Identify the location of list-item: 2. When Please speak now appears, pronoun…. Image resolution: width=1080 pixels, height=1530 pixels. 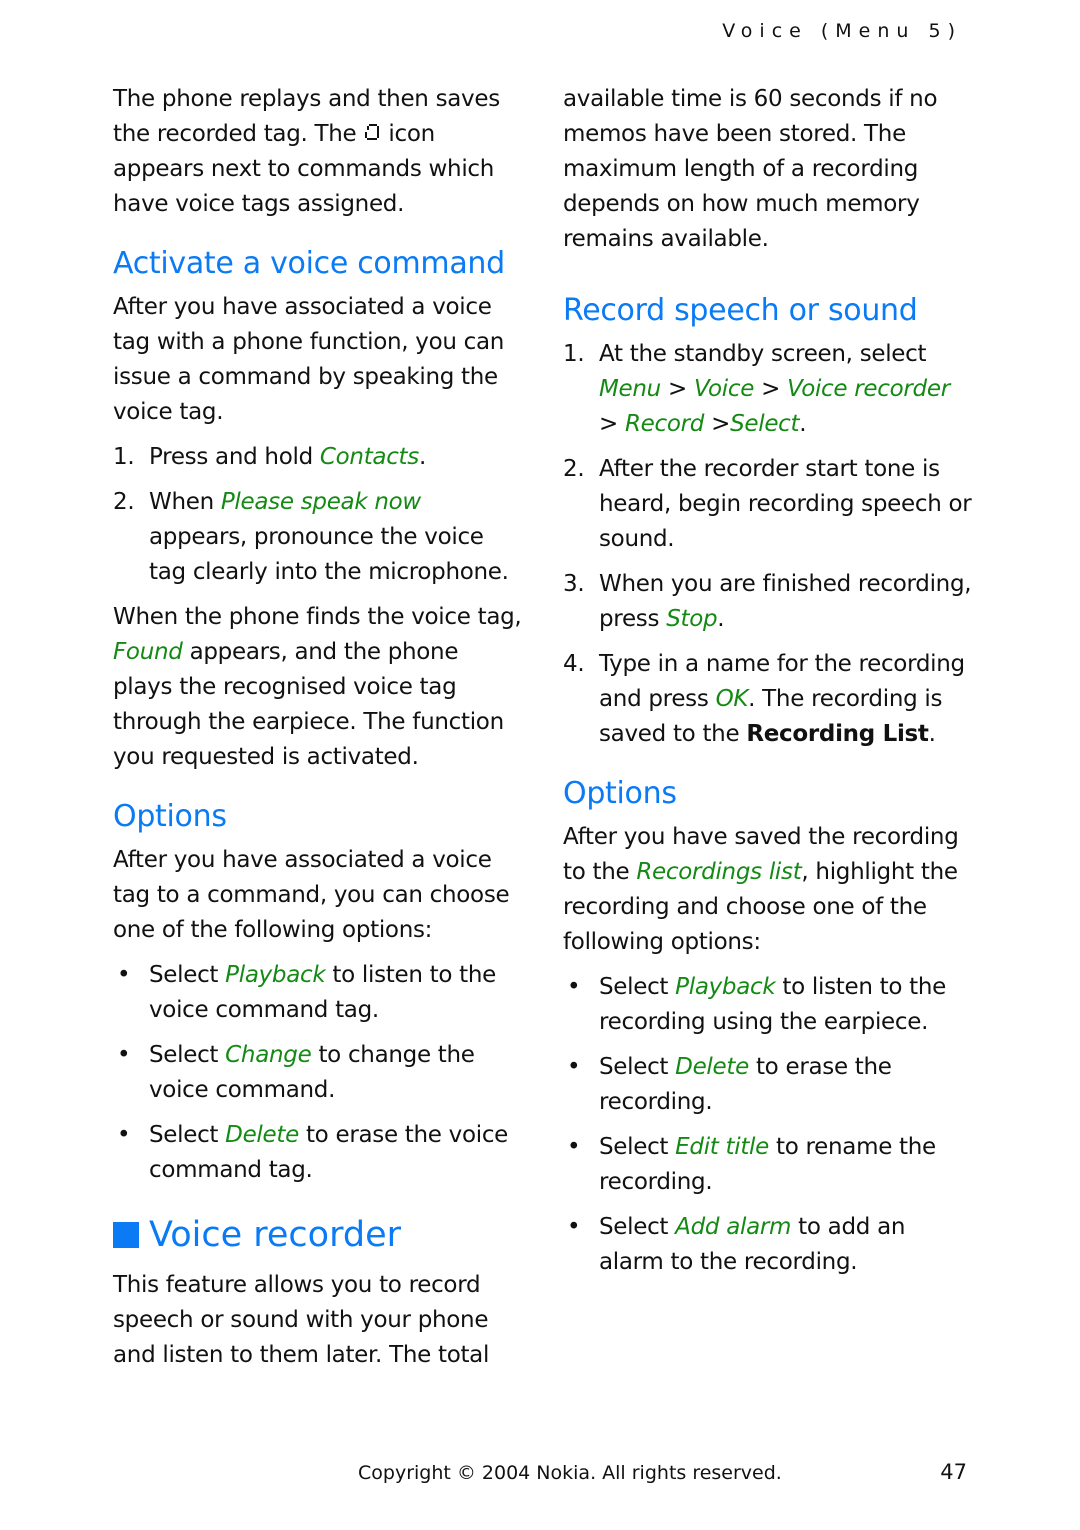
(311, 537).